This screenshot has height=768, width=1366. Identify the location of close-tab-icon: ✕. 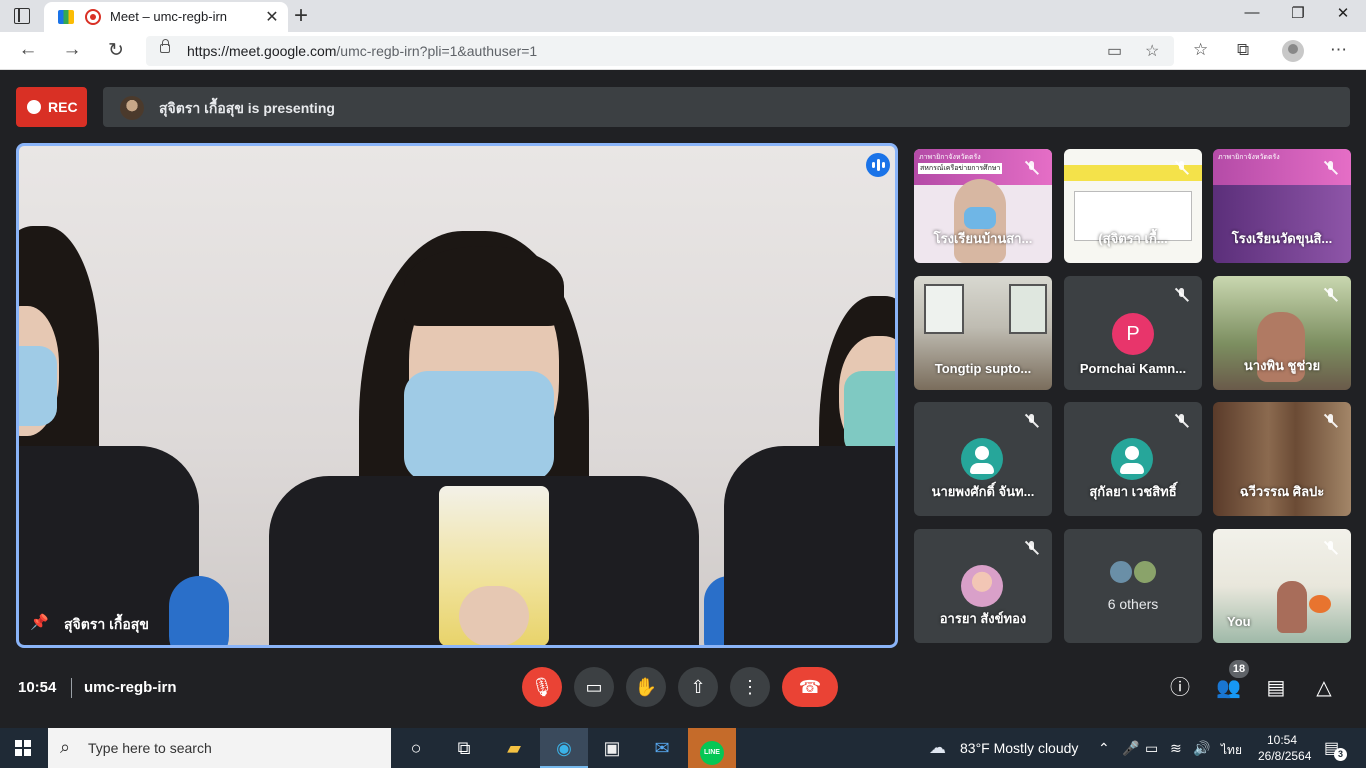
(272, 17).